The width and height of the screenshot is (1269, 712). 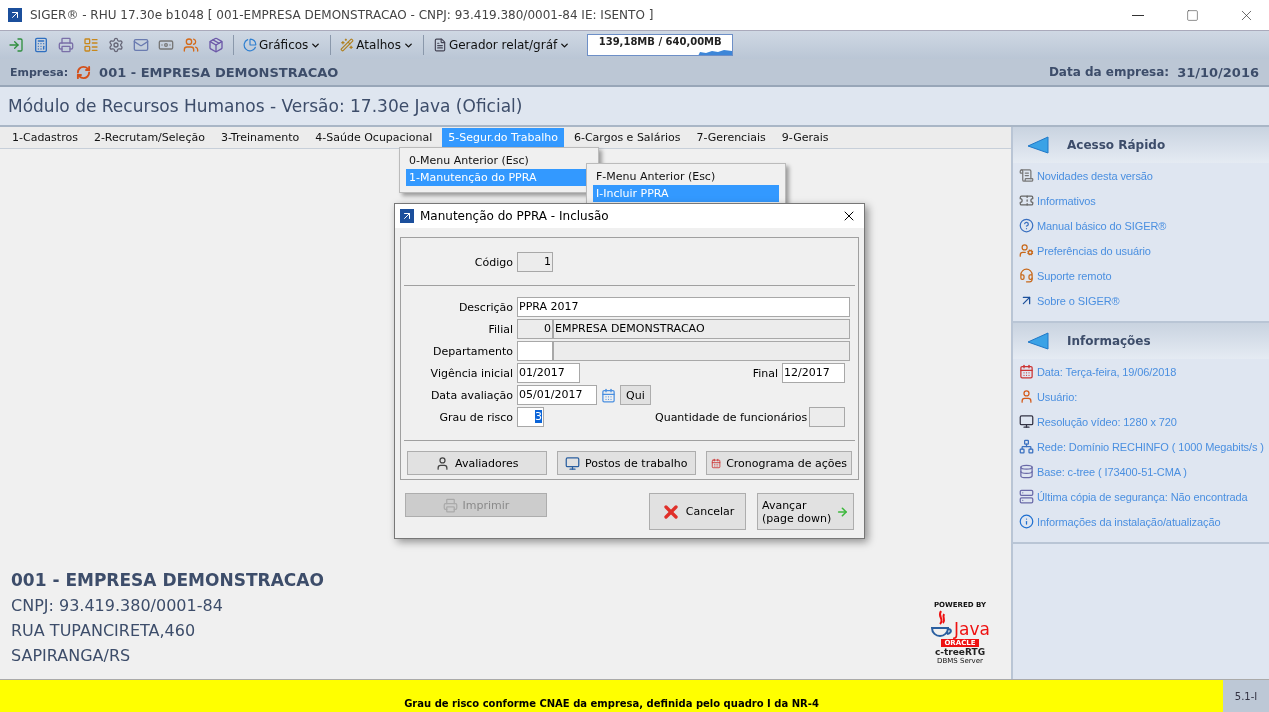 What do you see at coordinates (960, 652) in the screenshot?
I see `ctree-text: c-treeRTG` at bounding box center [960, 652].